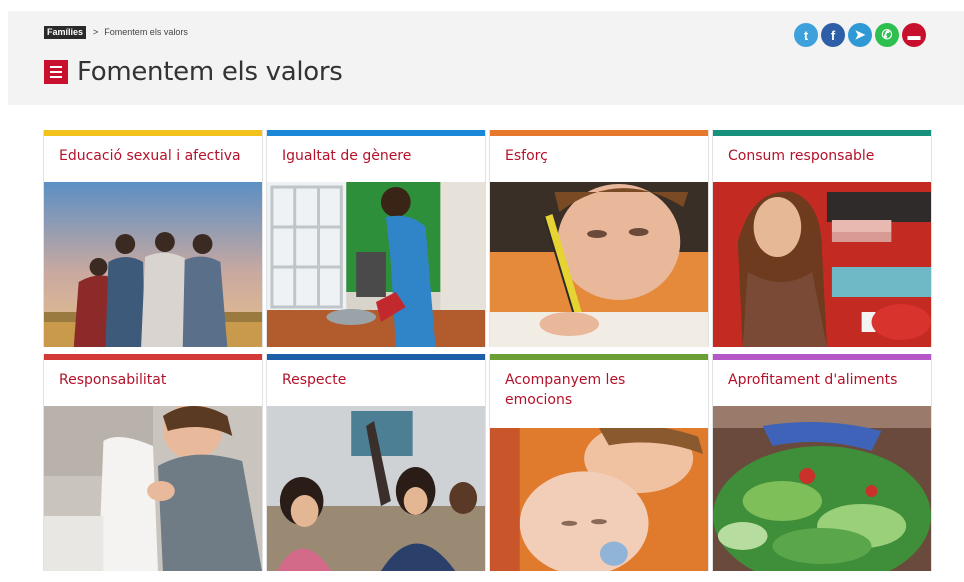 The width and height of the screenshot is (964, 582). Describe the element at coordinates (347, 156) in the screenshot. I see `card-title: Igualtat de gènere` at that location.